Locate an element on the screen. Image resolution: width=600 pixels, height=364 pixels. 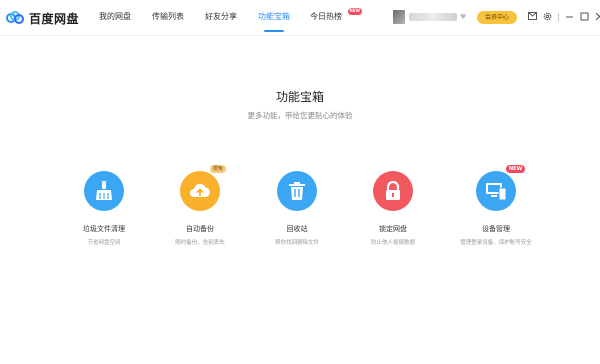
tool-name: 自动备份 is located at coordinates (200, 229).